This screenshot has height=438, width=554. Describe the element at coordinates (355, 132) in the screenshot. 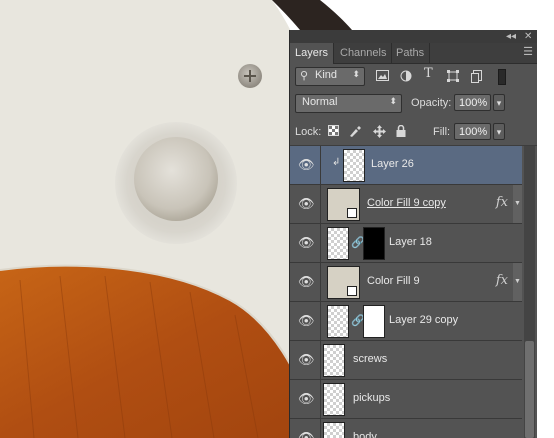

I see `lock-pixels-icon` at that location.